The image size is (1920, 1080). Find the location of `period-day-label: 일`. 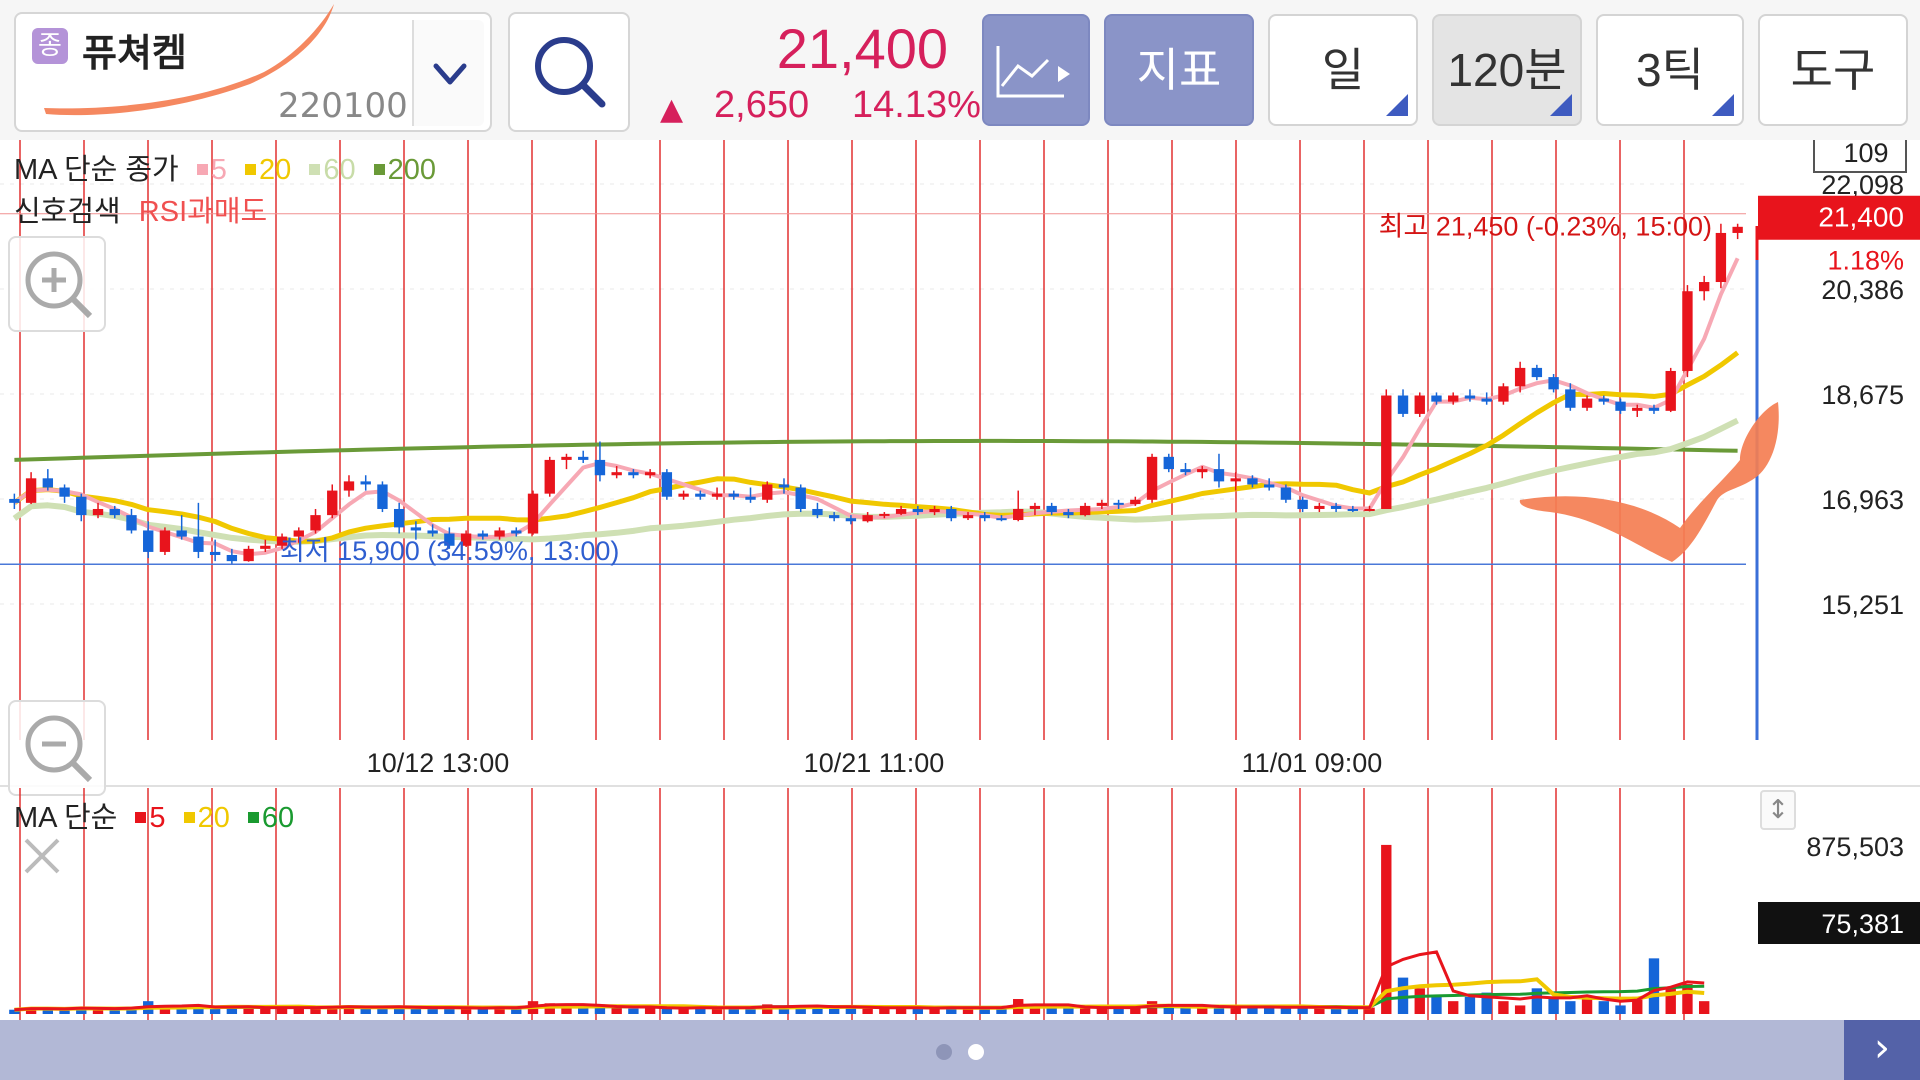

period-day-label: 일 is located at coordinates (1343, 70).